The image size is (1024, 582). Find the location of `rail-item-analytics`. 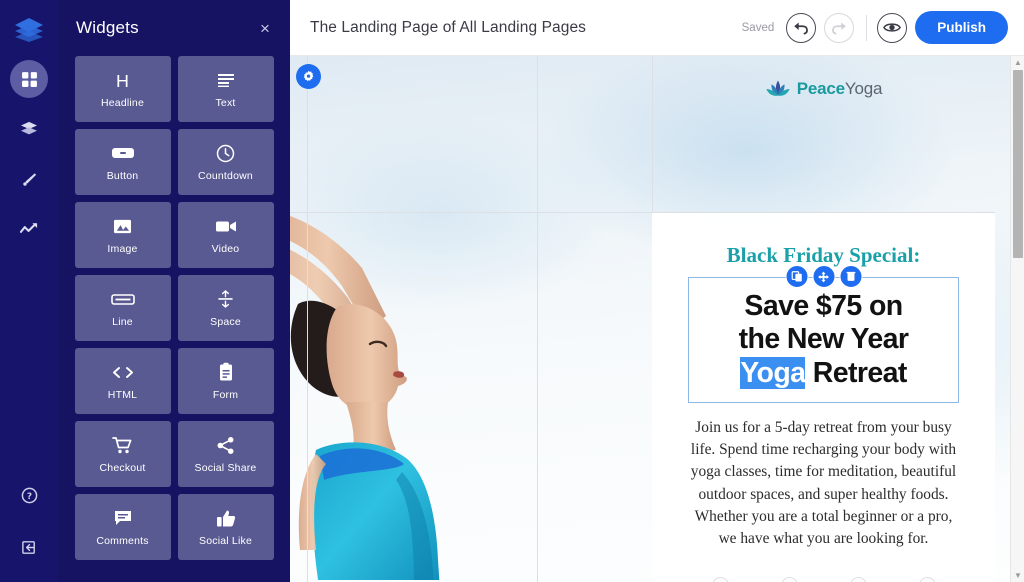

rail-item-analytics is located at coordinates (29, 229).